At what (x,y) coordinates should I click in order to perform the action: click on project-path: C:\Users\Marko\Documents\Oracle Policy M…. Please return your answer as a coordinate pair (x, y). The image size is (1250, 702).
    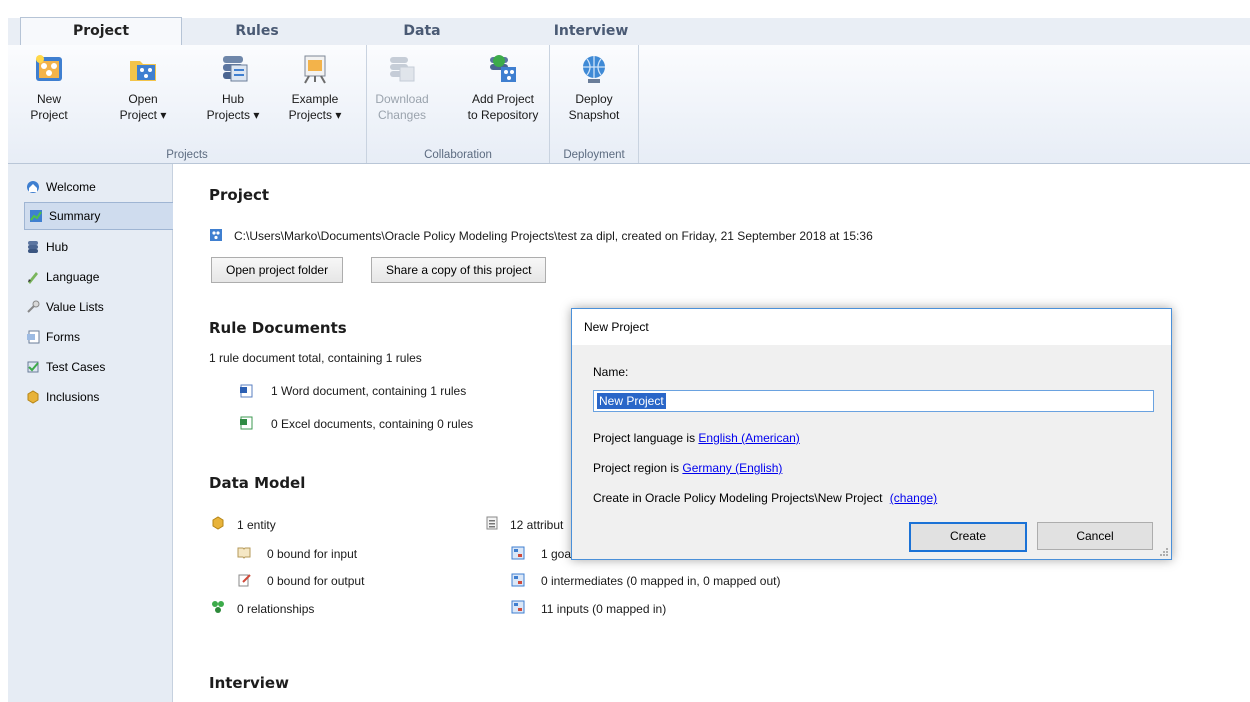
    Looking at the image, I should click on (553, 236).